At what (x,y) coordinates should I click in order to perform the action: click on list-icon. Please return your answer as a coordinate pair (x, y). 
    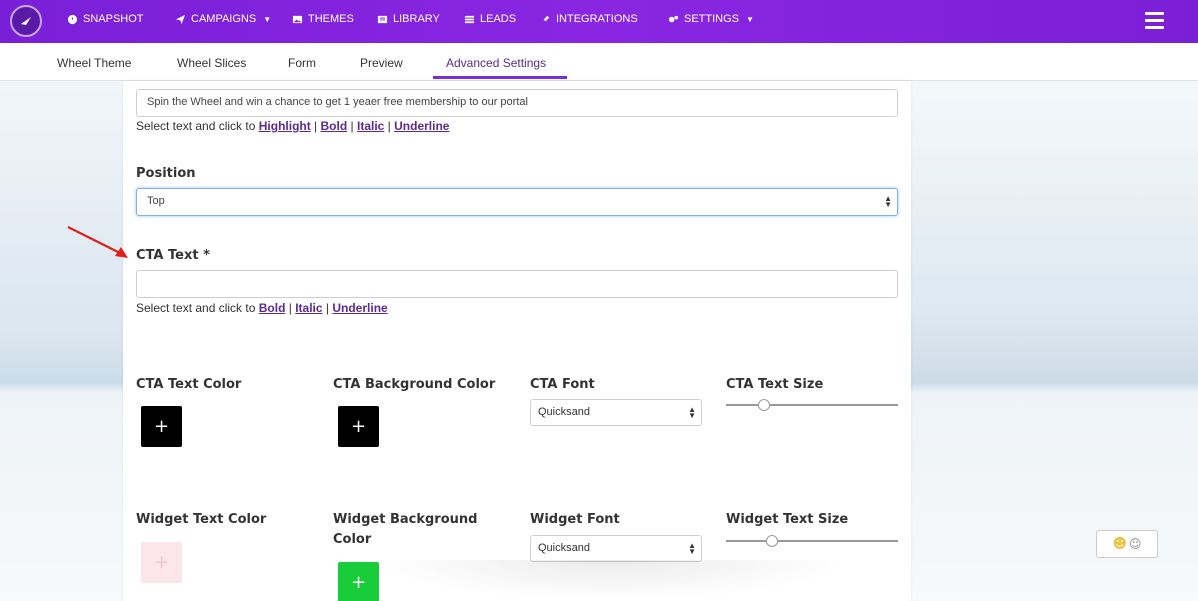
    Looking at the image, I should click on (469, 19).